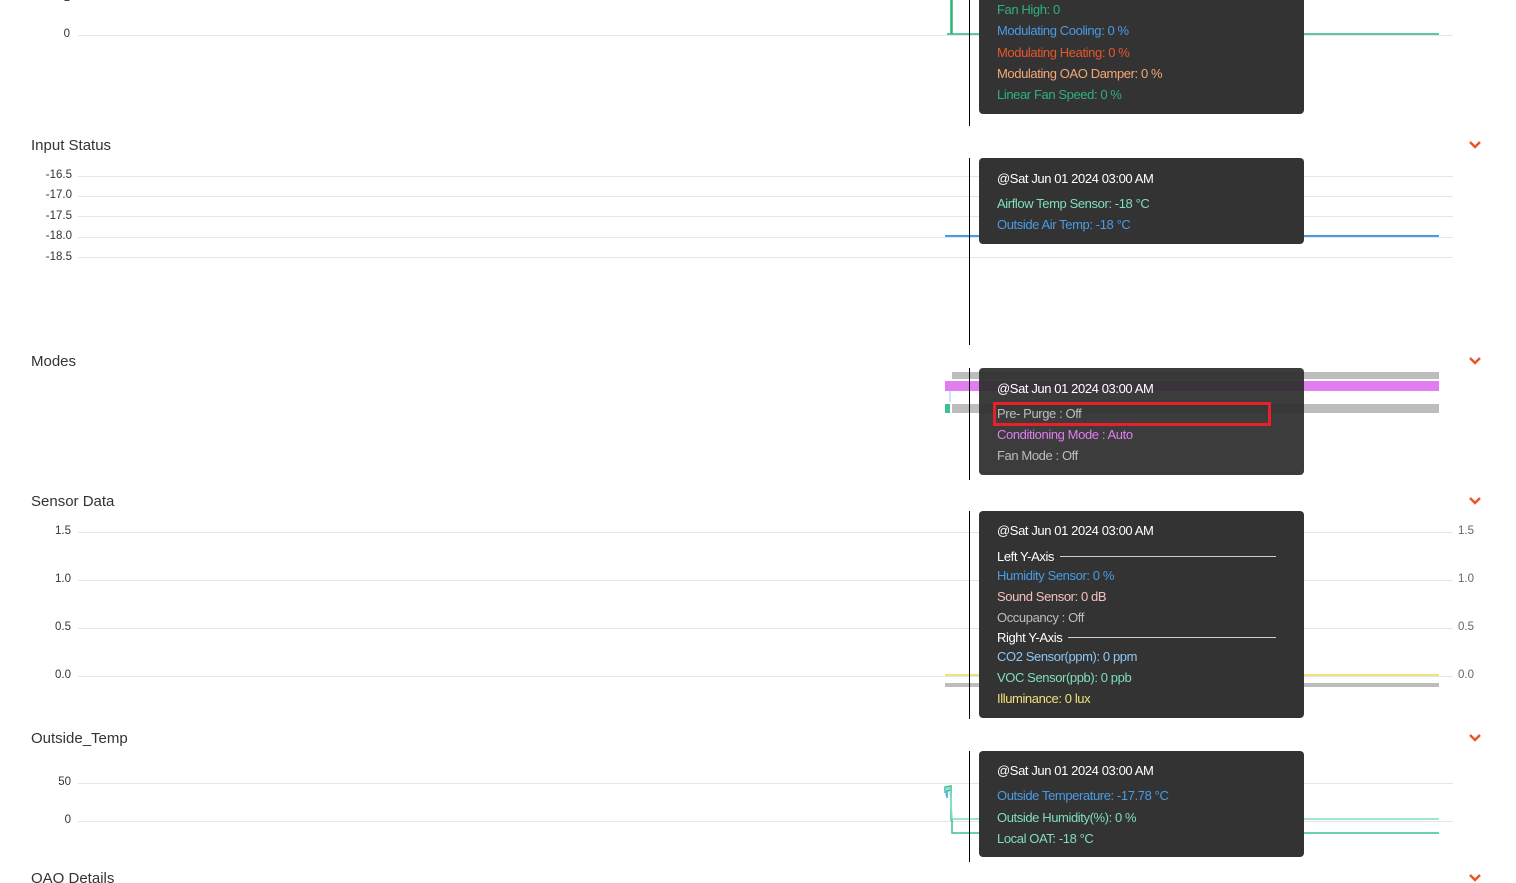  What do you see at coordinates (1466, 531) in the screenshot?
I see `y-tick-label-right: 1.5` at bounding box center [1466, 531].